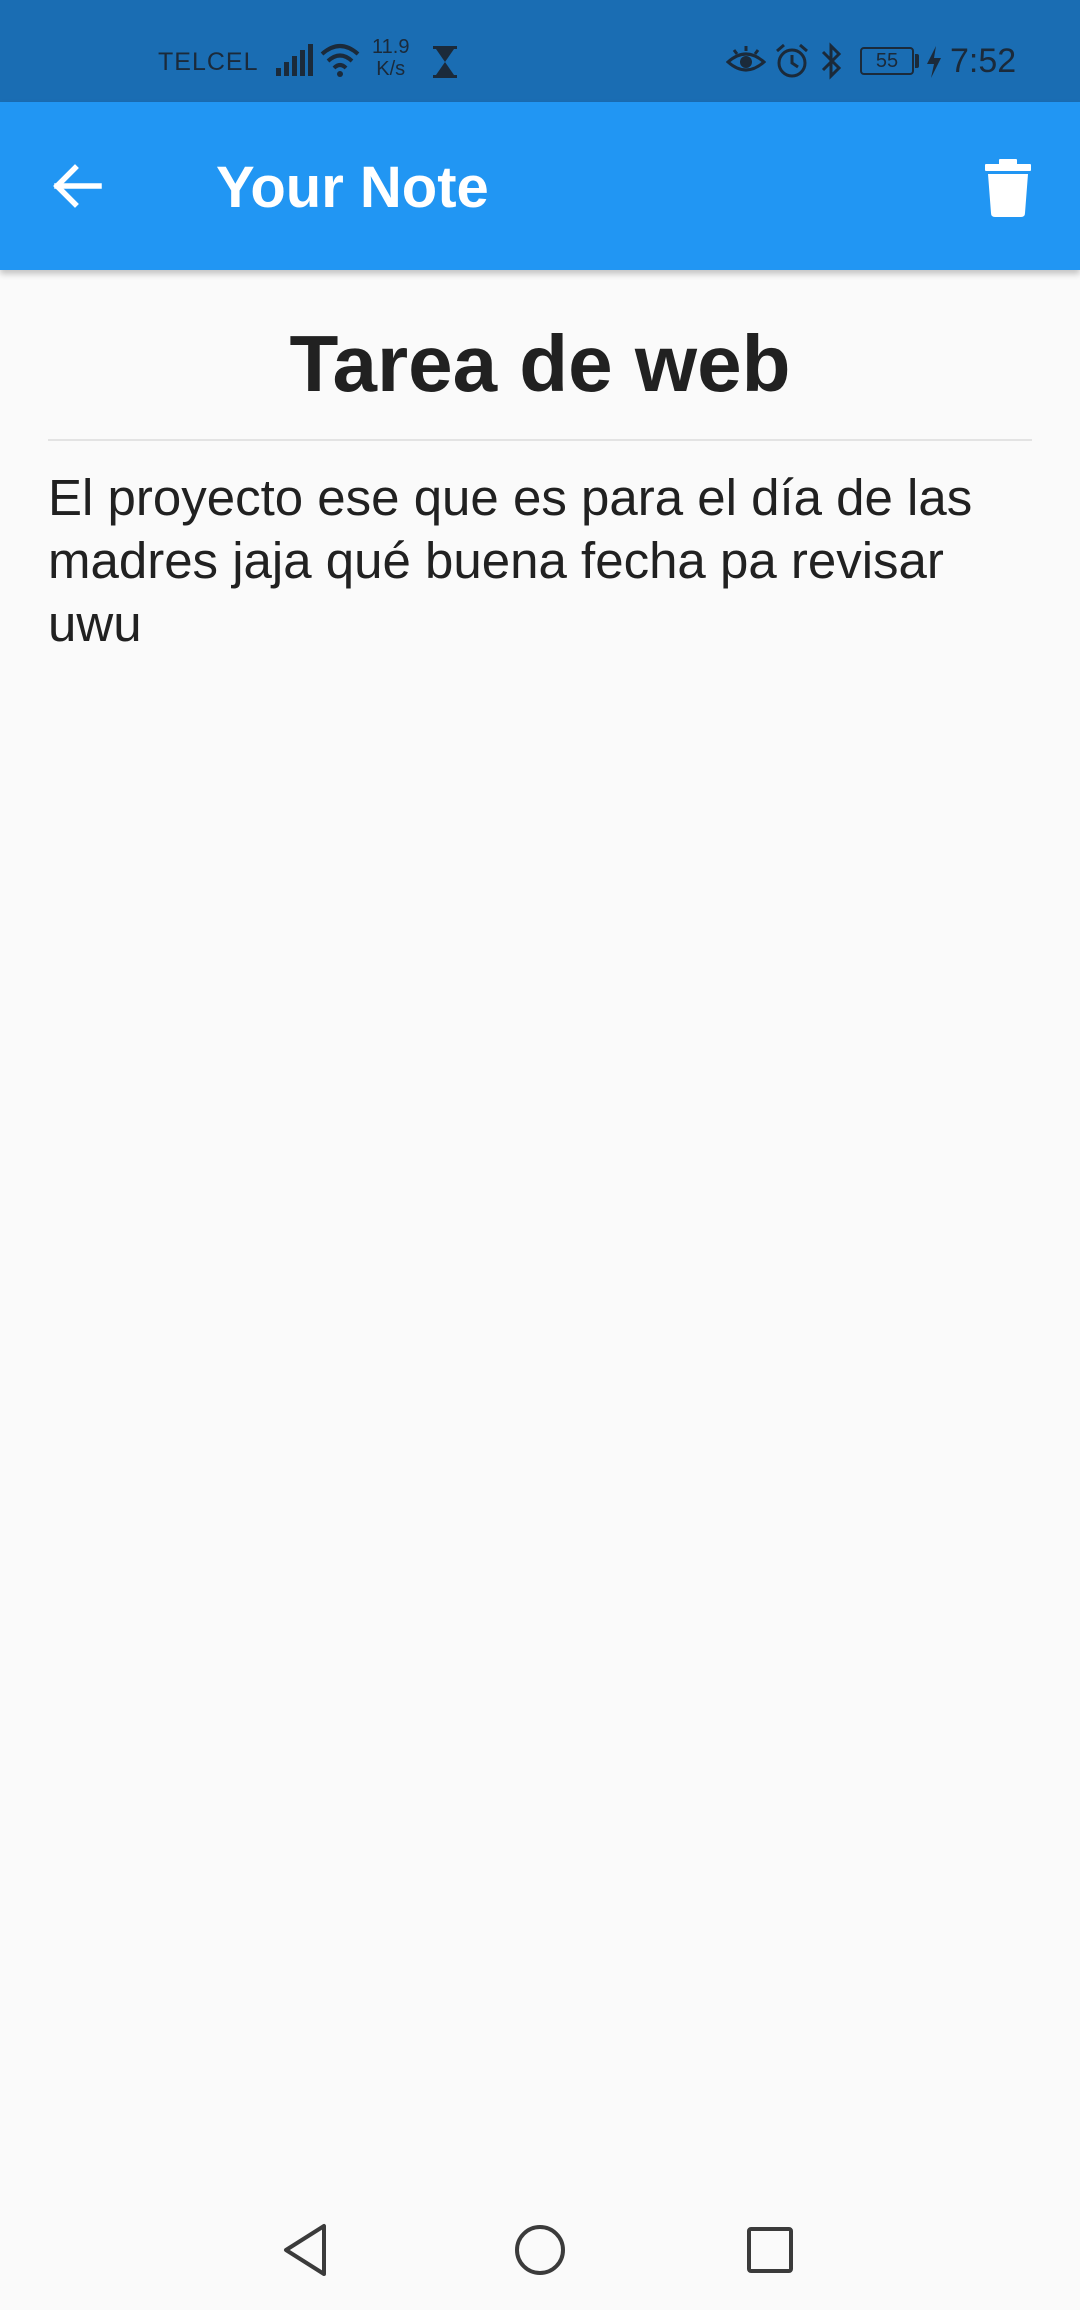 The height and width of the screenshot is (2310, 1080). Describe the element at coordinates (391, 69) in the screenshot. I see `speed-unit: K/s` at that location.